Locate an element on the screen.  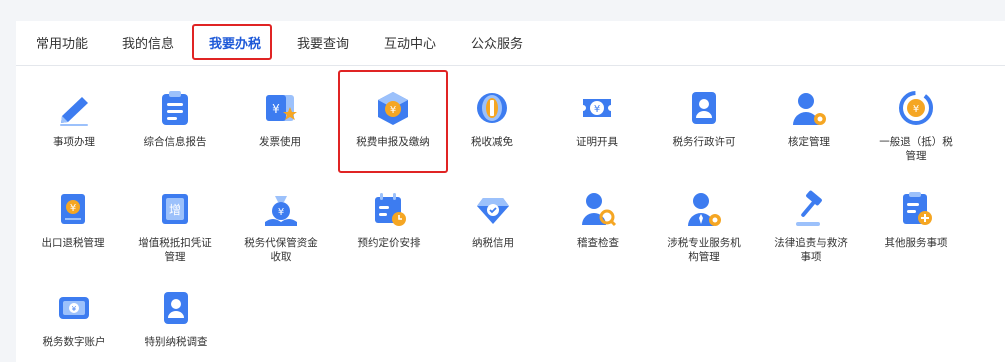
item-assessment-management: 核定管理 is located at coordinates (809, 119).